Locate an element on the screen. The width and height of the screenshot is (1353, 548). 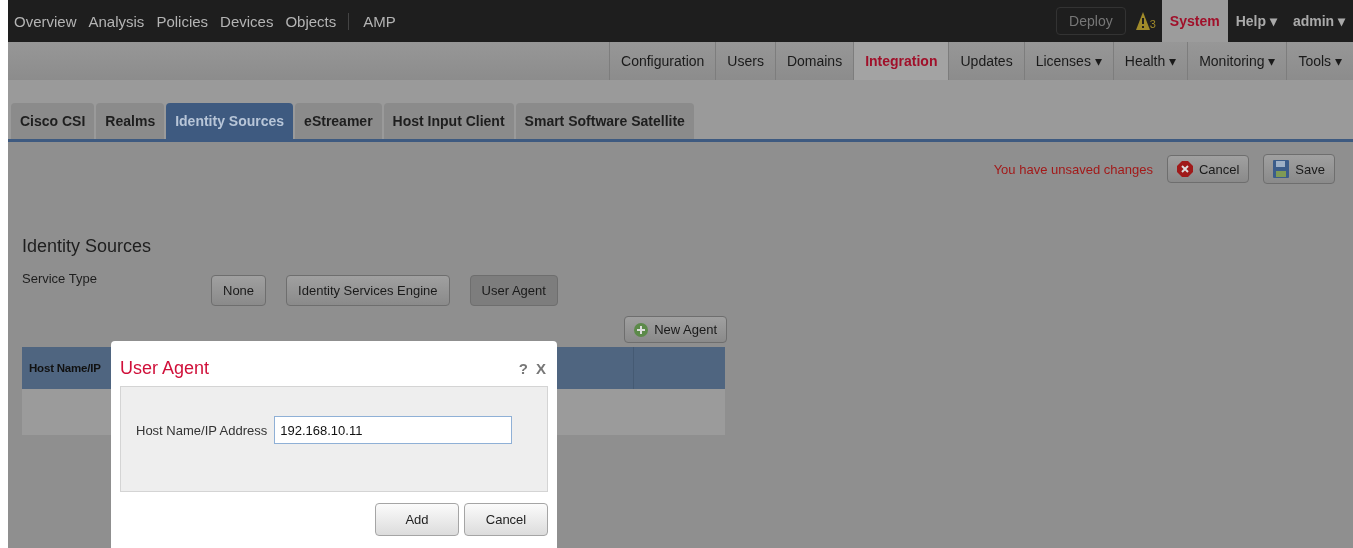
add-button: Add is located at coordinates (417, 519).